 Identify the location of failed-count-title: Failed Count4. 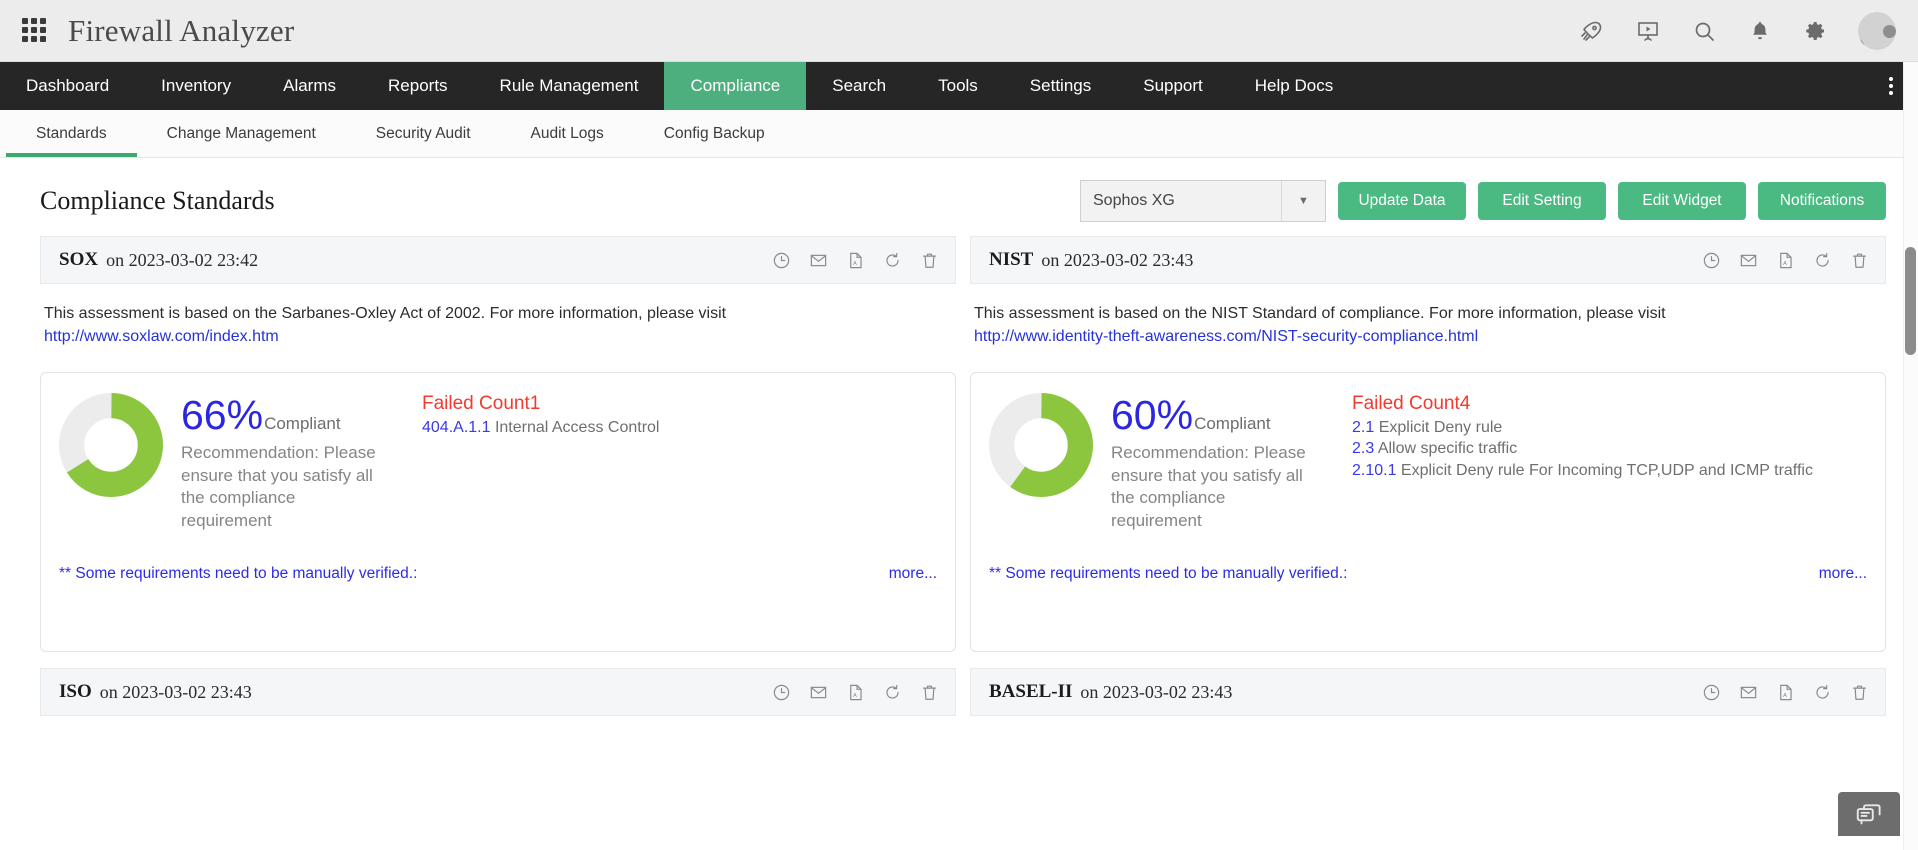
(1411, 404).